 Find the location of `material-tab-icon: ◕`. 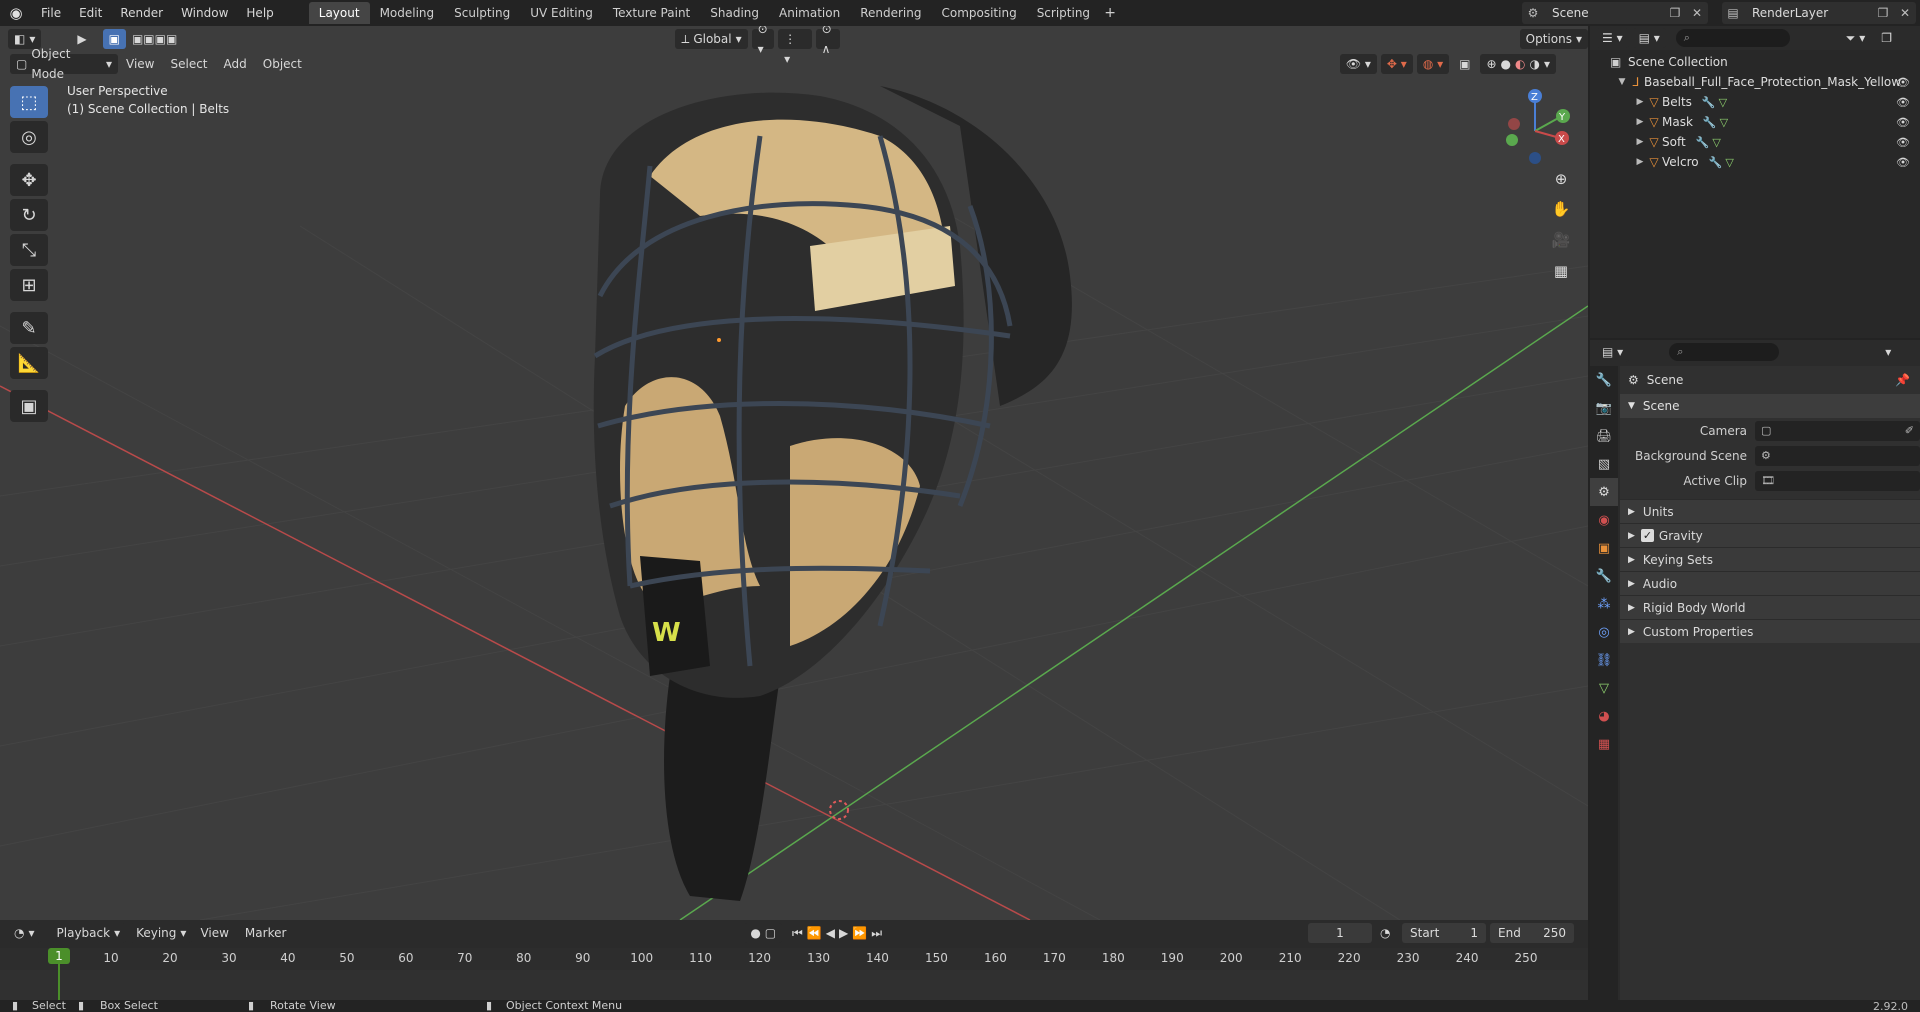

material-tab-icon: ◕ is located at coordinates (1604, 716).